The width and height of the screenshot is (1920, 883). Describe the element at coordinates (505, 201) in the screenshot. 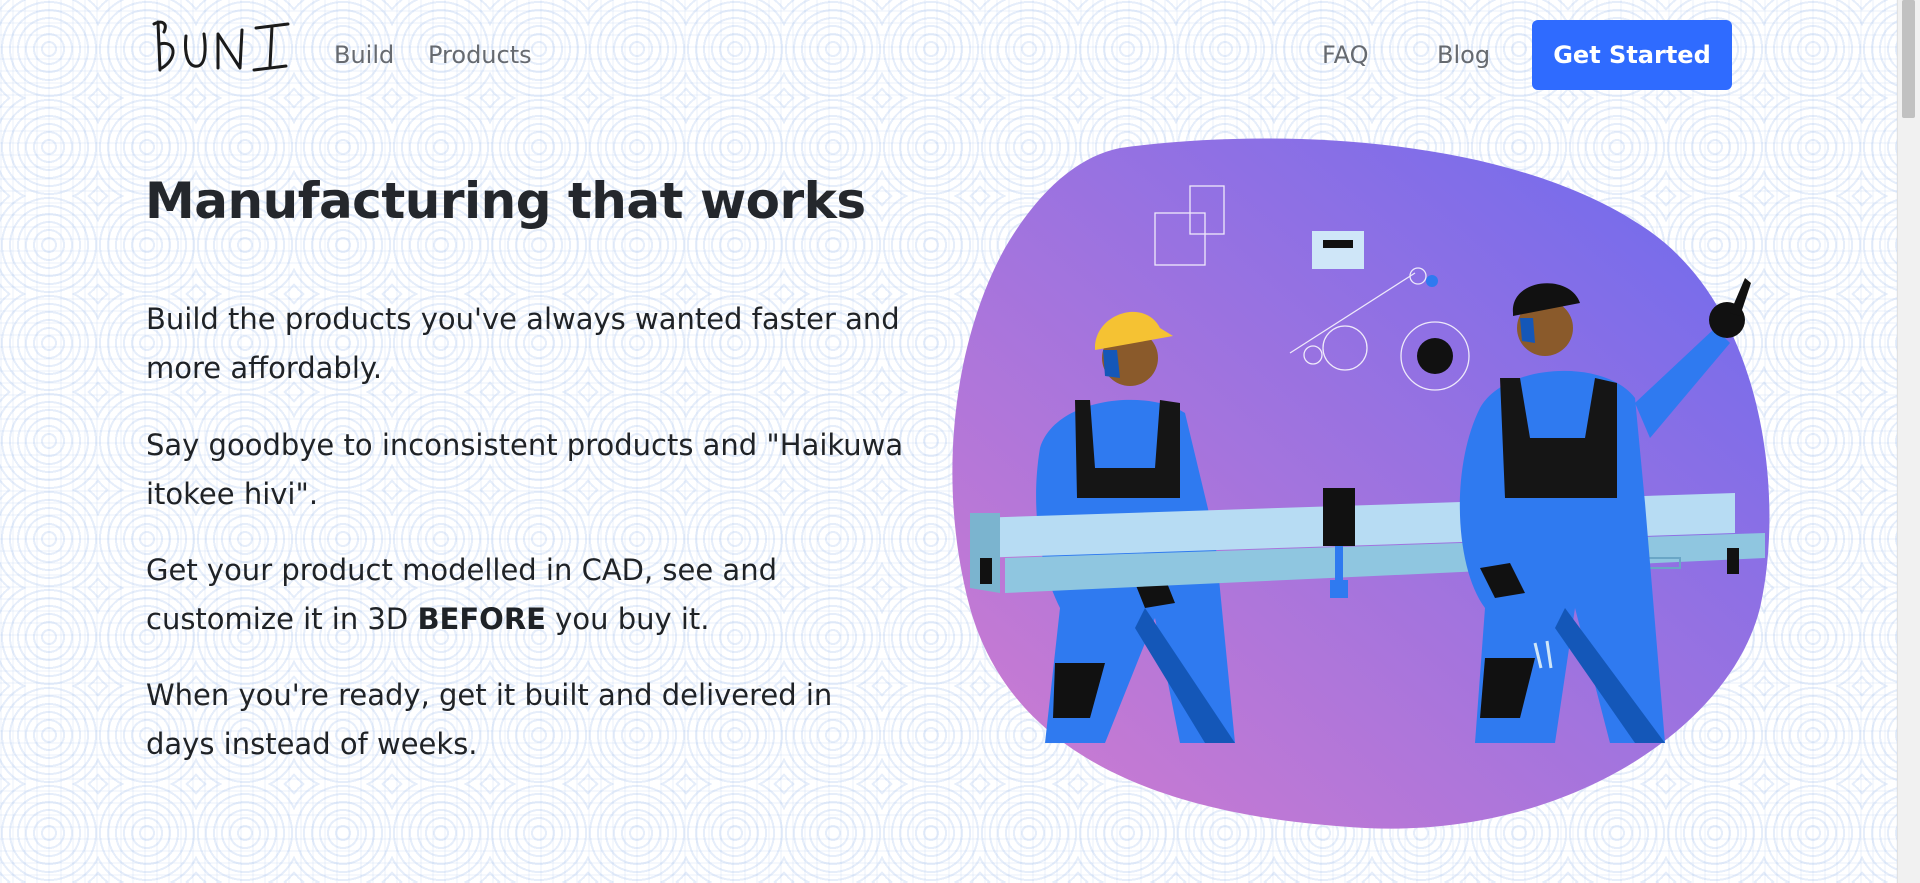

I see `page-title: Manufacturing that works` at that location.